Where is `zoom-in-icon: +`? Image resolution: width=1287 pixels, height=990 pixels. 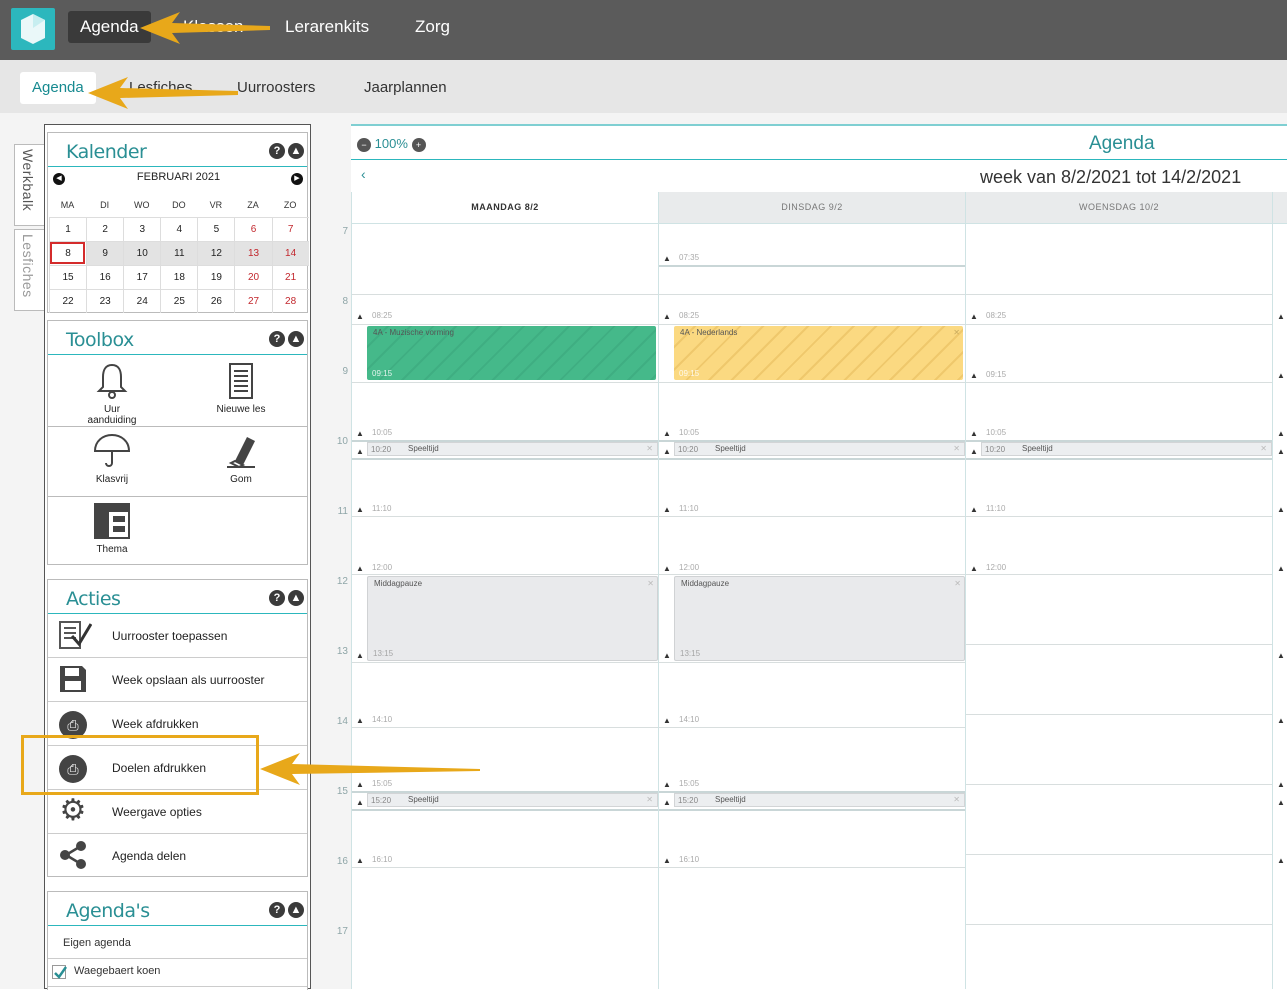 zoom-in-icon: + is located at coordinates (418, 144).